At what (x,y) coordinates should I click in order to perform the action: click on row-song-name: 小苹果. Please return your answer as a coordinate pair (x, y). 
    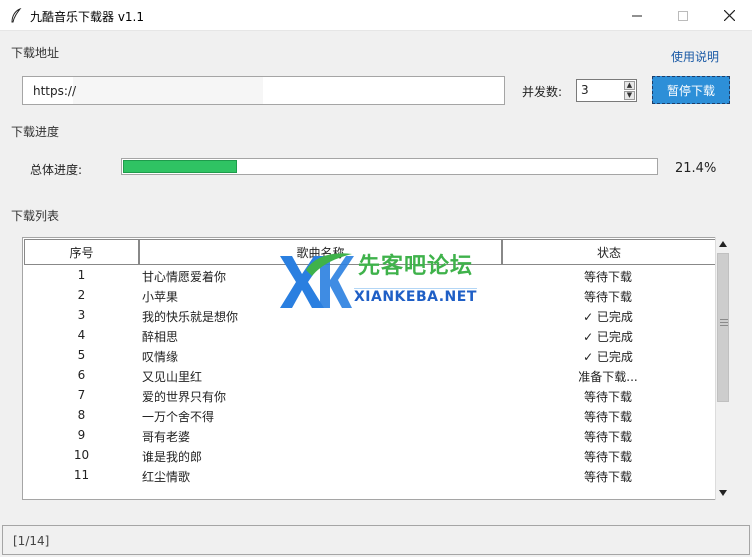
    Looking at the image, I should click on (160, 297).